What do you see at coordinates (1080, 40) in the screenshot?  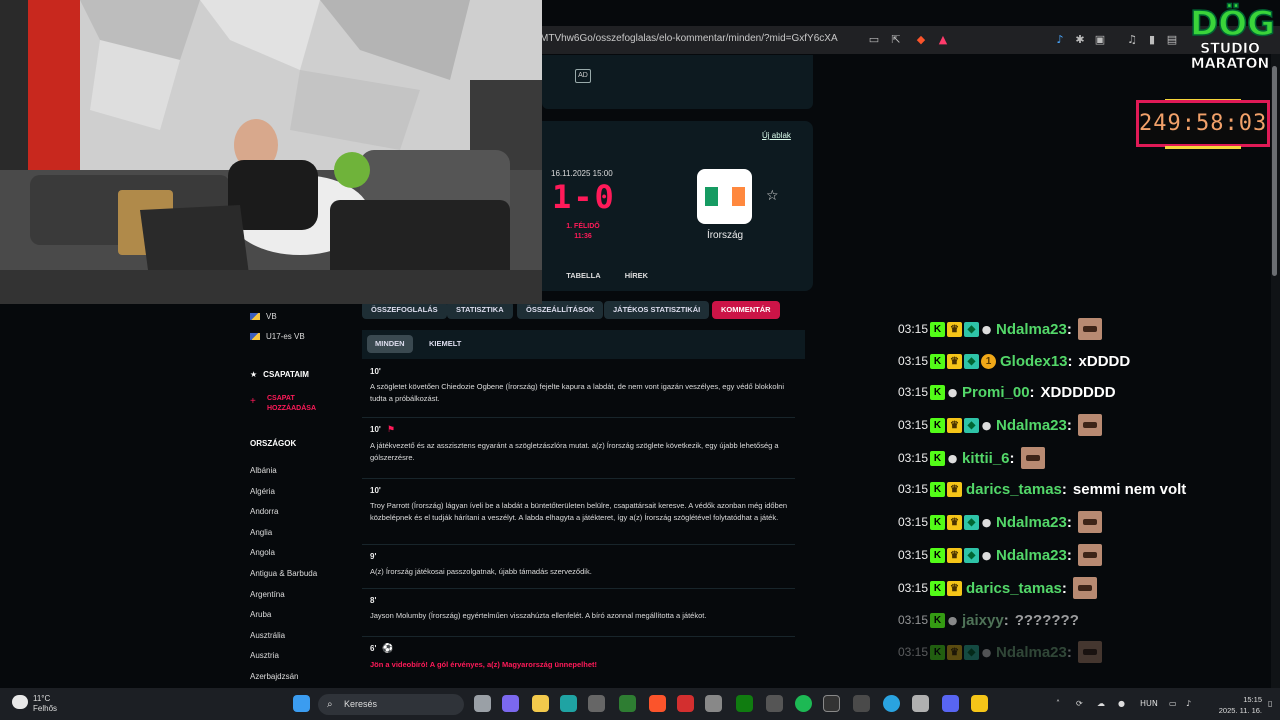 I see `extensions-icon: ✱` at bounding box center [1080, 40].